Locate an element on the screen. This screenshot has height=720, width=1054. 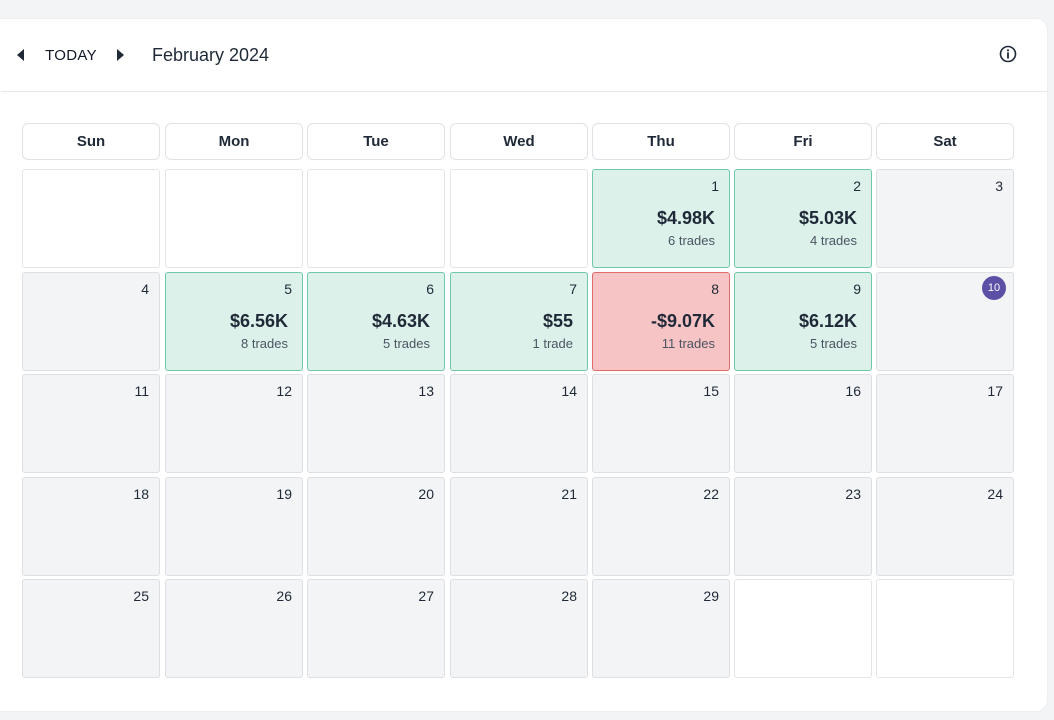
daily-pnl: -$9.07K is located at coordinates (682, 321).